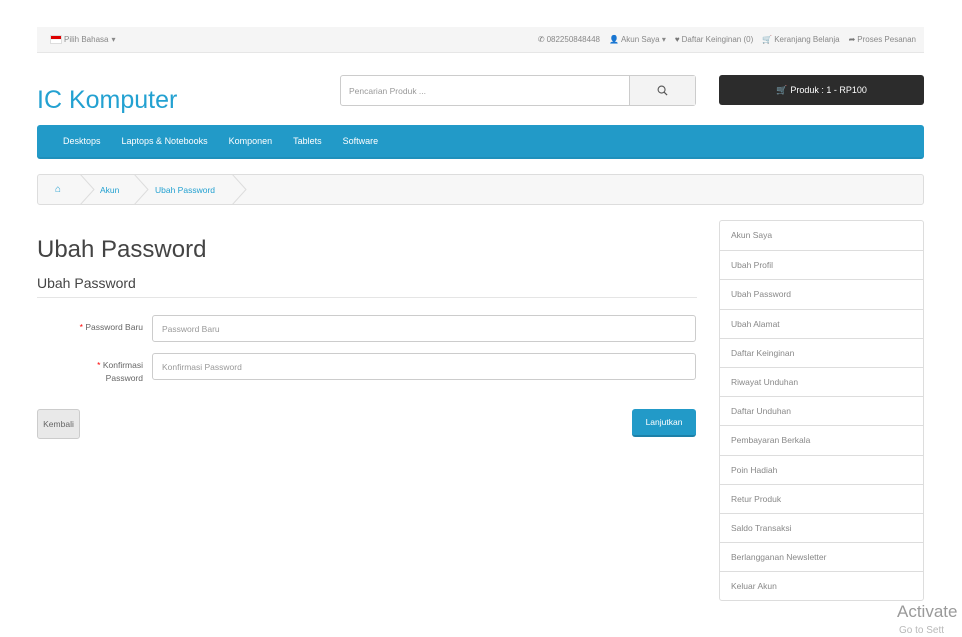 Image resolution: width=962 pixels, height=637 pixels. I want to click on breadcrumb-ubah-password: Ubah Password, so click(185, 190).